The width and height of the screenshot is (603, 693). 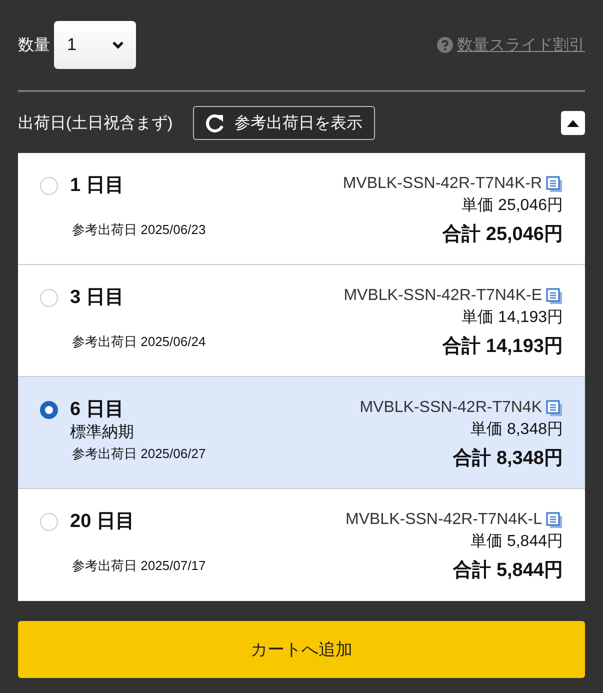 I want to click on refresh-icon, so click(x=214, y=123).